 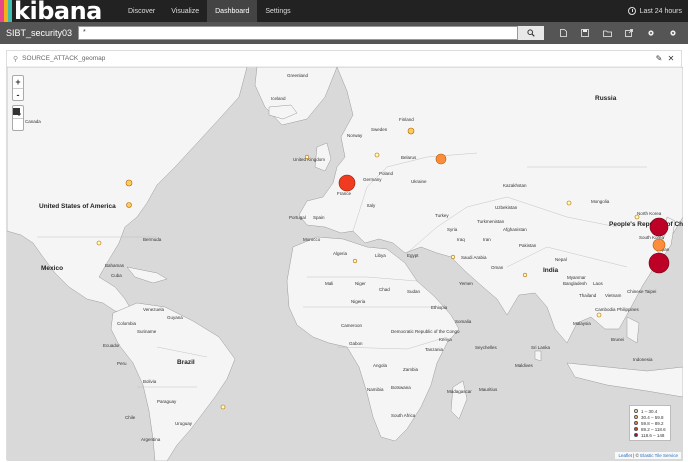 What do you see at coordinates (637, 217) in the screenshot?
I see `marker-korea` at bounding box center [637, 217].